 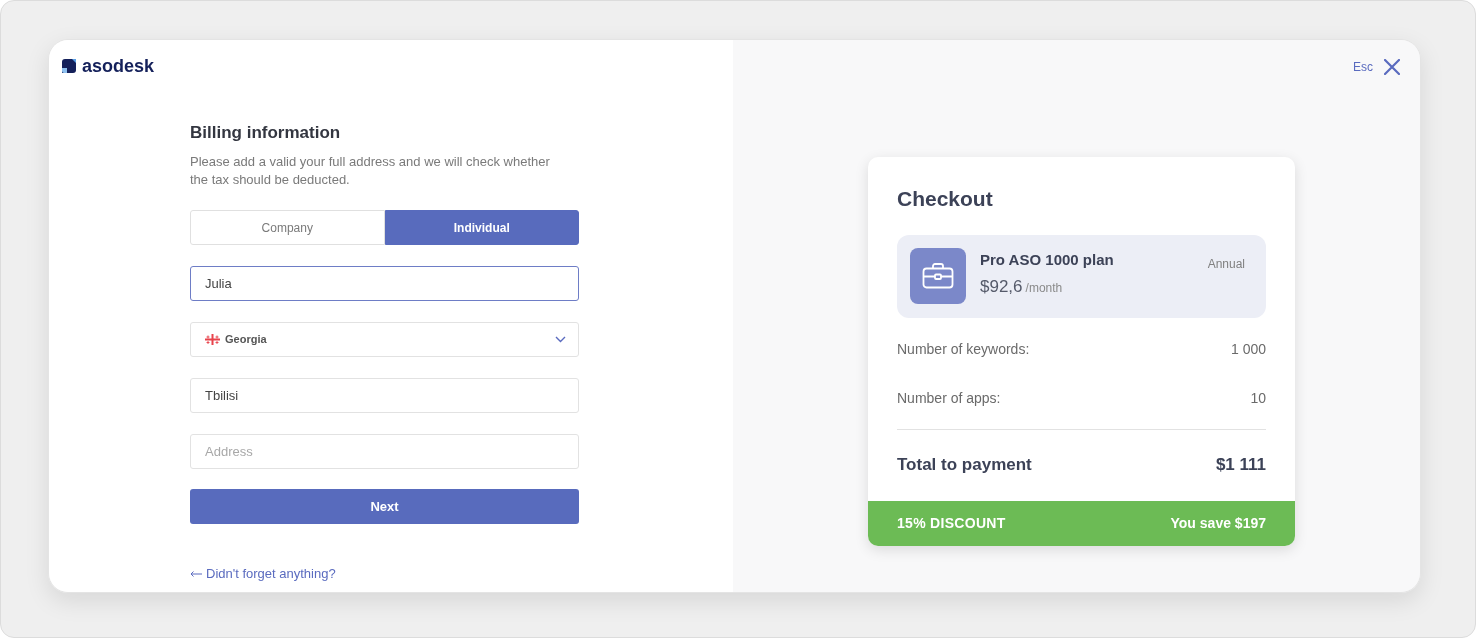 What do you see at coordinates (118, 66) in the screenshot?
I see `logo-text: asodesk` at bounding box center [118, 66].